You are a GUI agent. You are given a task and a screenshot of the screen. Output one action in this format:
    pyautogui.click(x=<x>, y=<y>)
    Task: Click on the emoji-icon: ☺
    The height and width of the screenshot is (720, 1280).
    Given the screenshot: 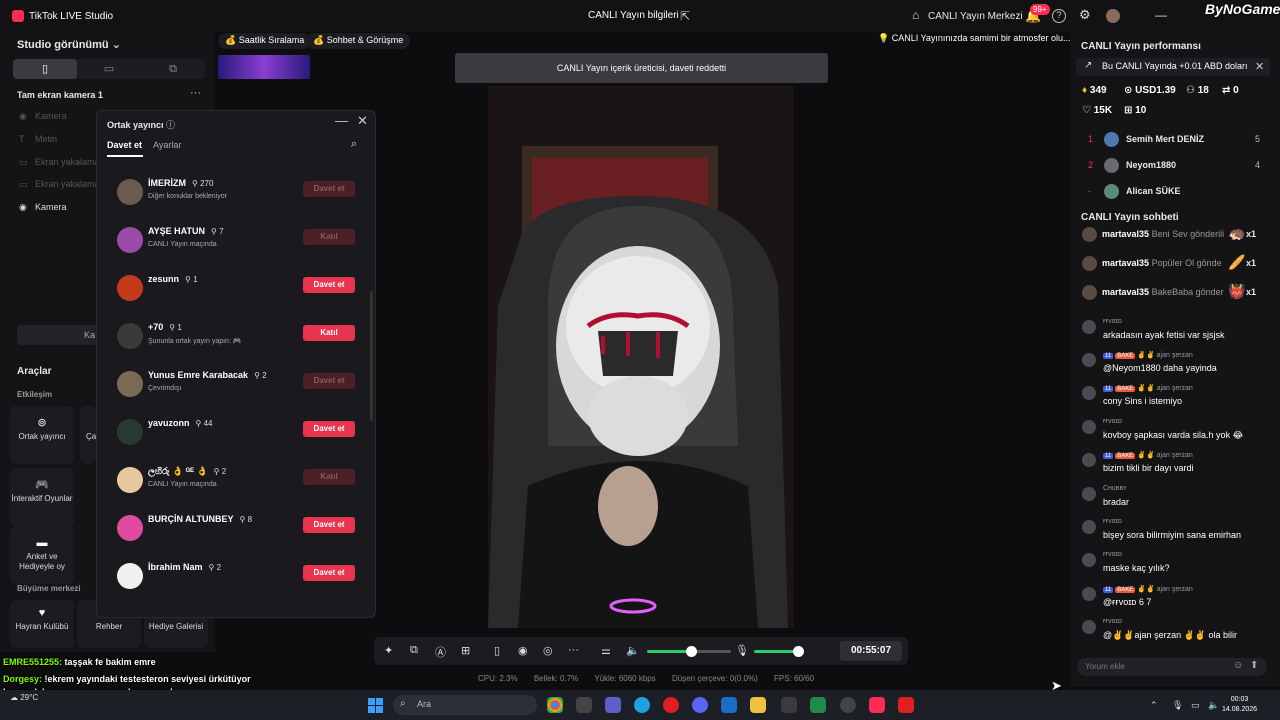 What is the action you would take?
    pyautogui.click(x=1238, y=665)
    